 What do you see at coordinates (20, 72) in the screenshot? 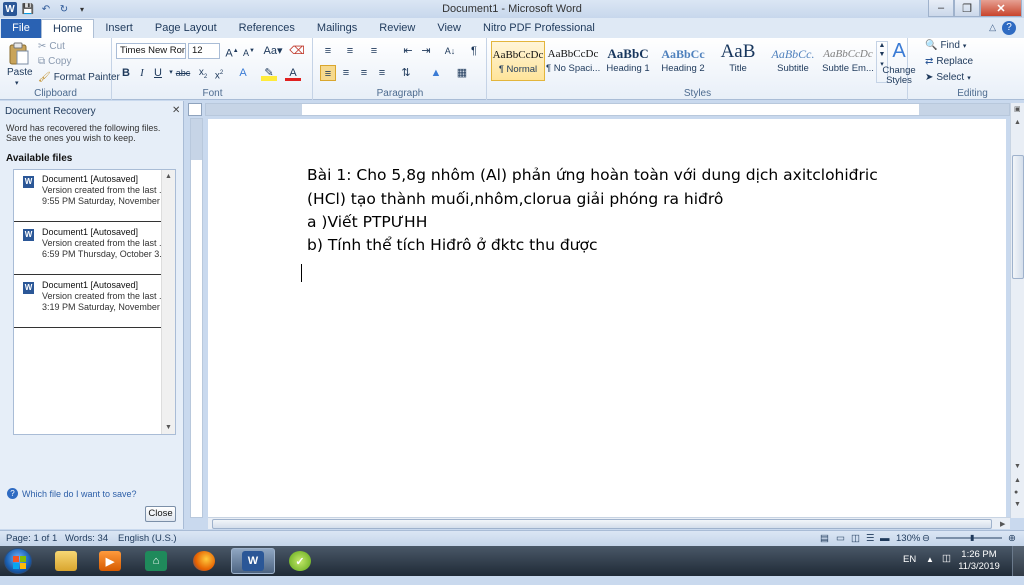
I see `paste-button: Paste` at bounding box center [20, 72].